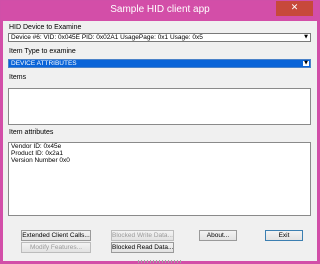 This screenshot has width=320, height=264. I want to click on exit-button: Exit, so click(284, 235).